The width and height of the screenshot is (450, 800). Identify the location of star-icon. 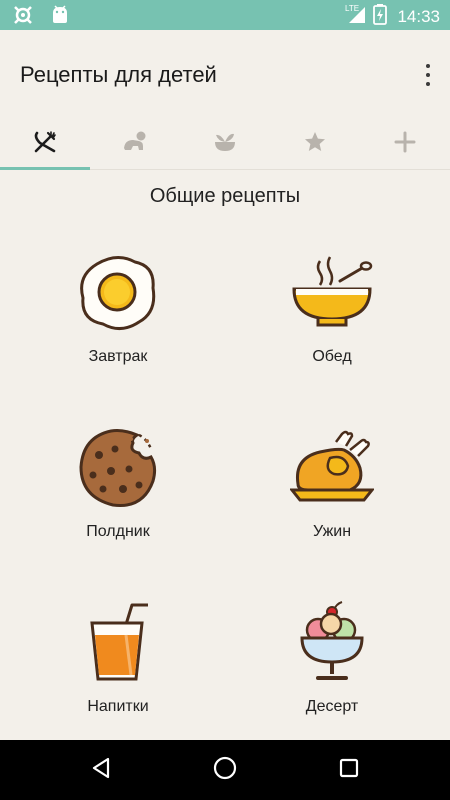
(315, 144).